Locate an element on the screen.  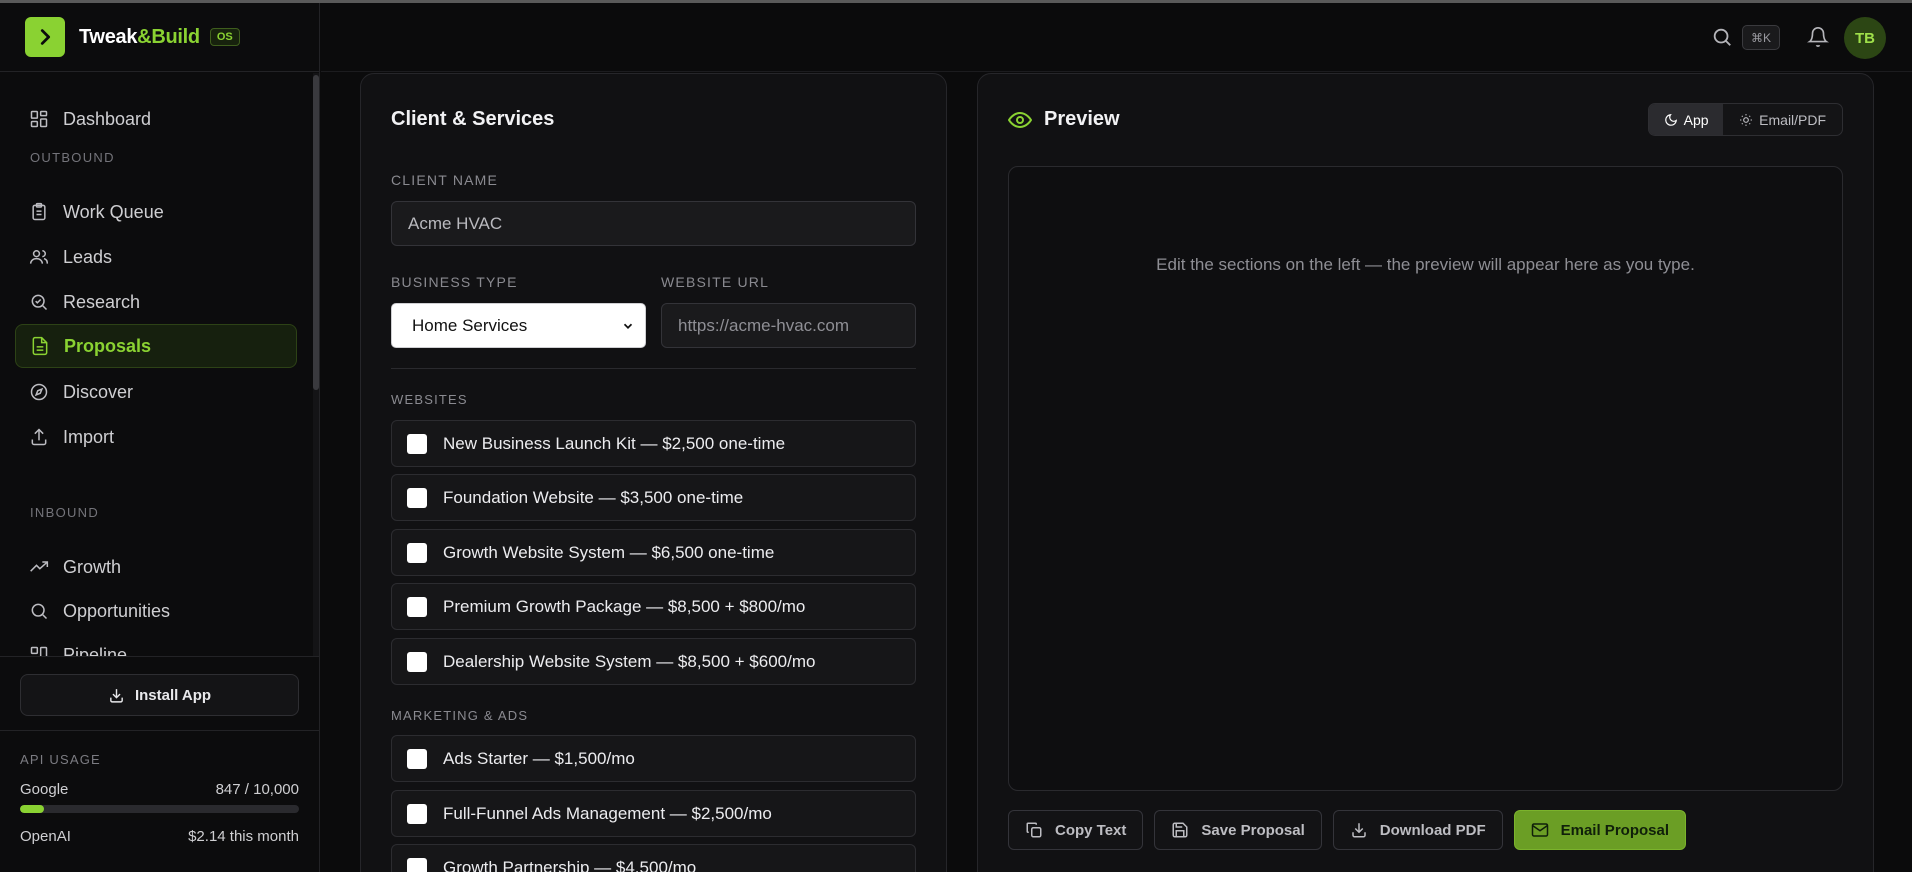
grid-icon is located at coordinates (39, 119).